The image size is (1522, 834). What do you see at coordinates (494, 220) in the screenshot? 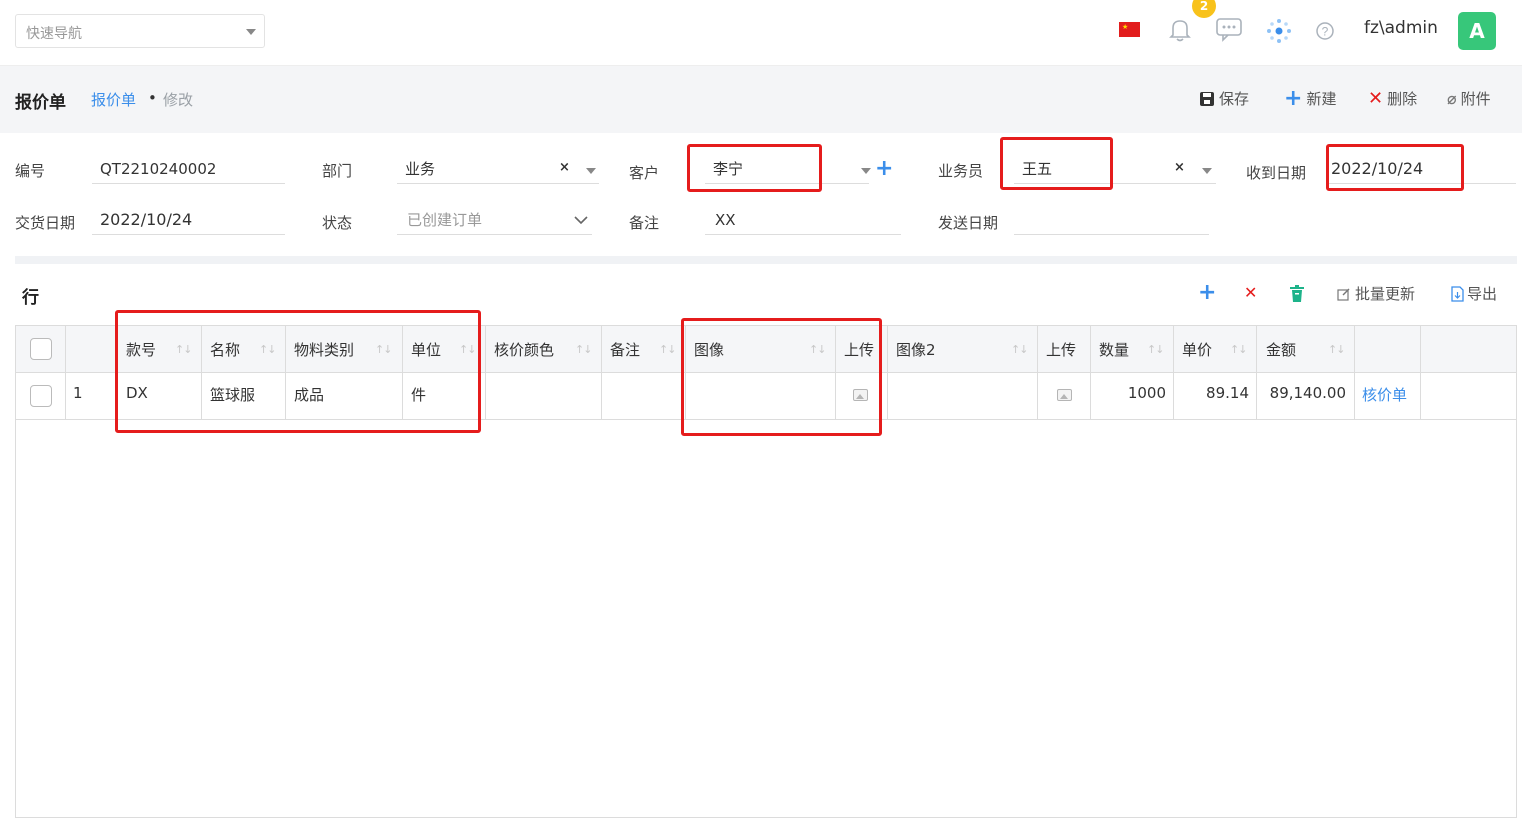
I see `status-select: 已创建订单` at bounding box center [494, 220].